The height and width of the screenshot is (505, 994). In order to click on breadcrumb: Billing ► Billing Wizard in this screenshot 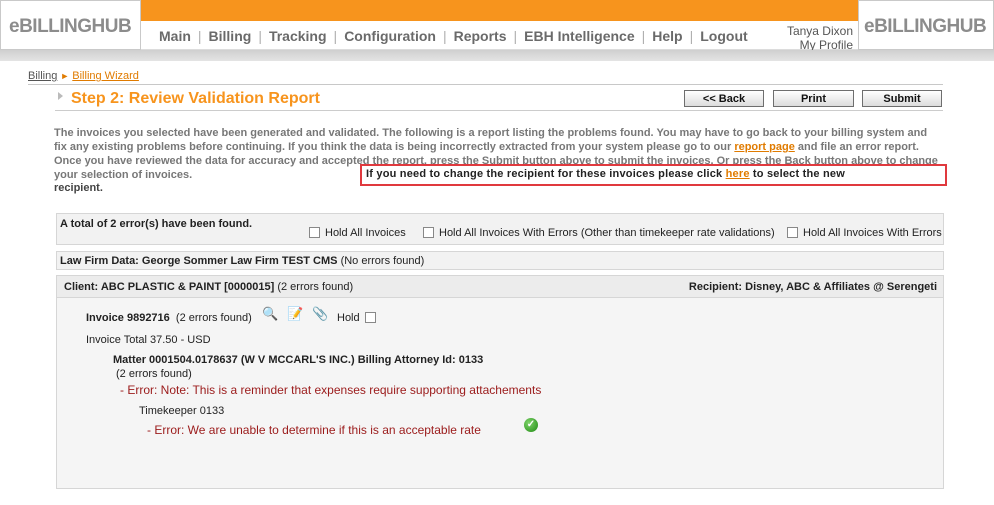, I will do `click(83, 76)`.